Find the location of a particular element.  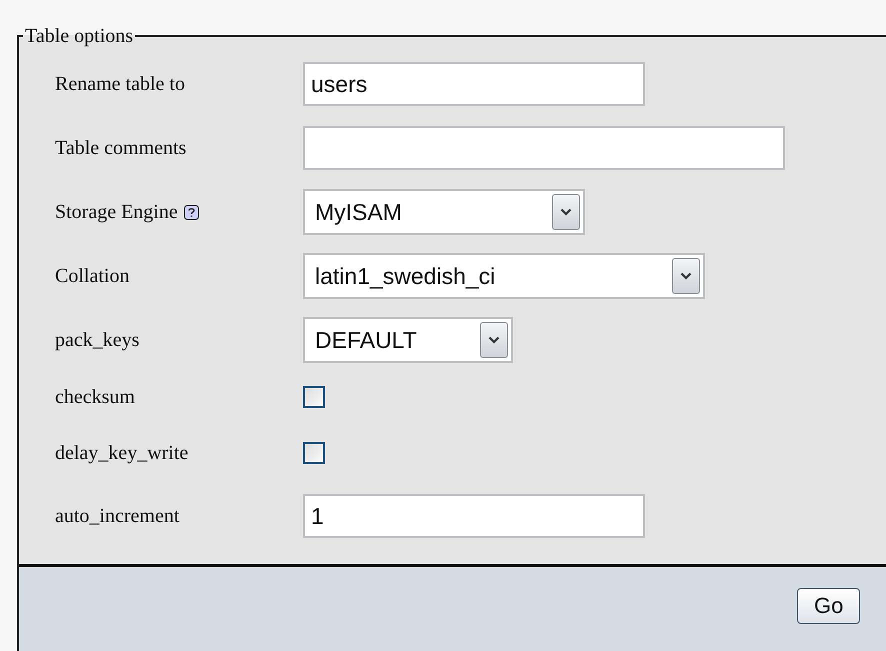

help-icon is located at coordinates (191, 212).